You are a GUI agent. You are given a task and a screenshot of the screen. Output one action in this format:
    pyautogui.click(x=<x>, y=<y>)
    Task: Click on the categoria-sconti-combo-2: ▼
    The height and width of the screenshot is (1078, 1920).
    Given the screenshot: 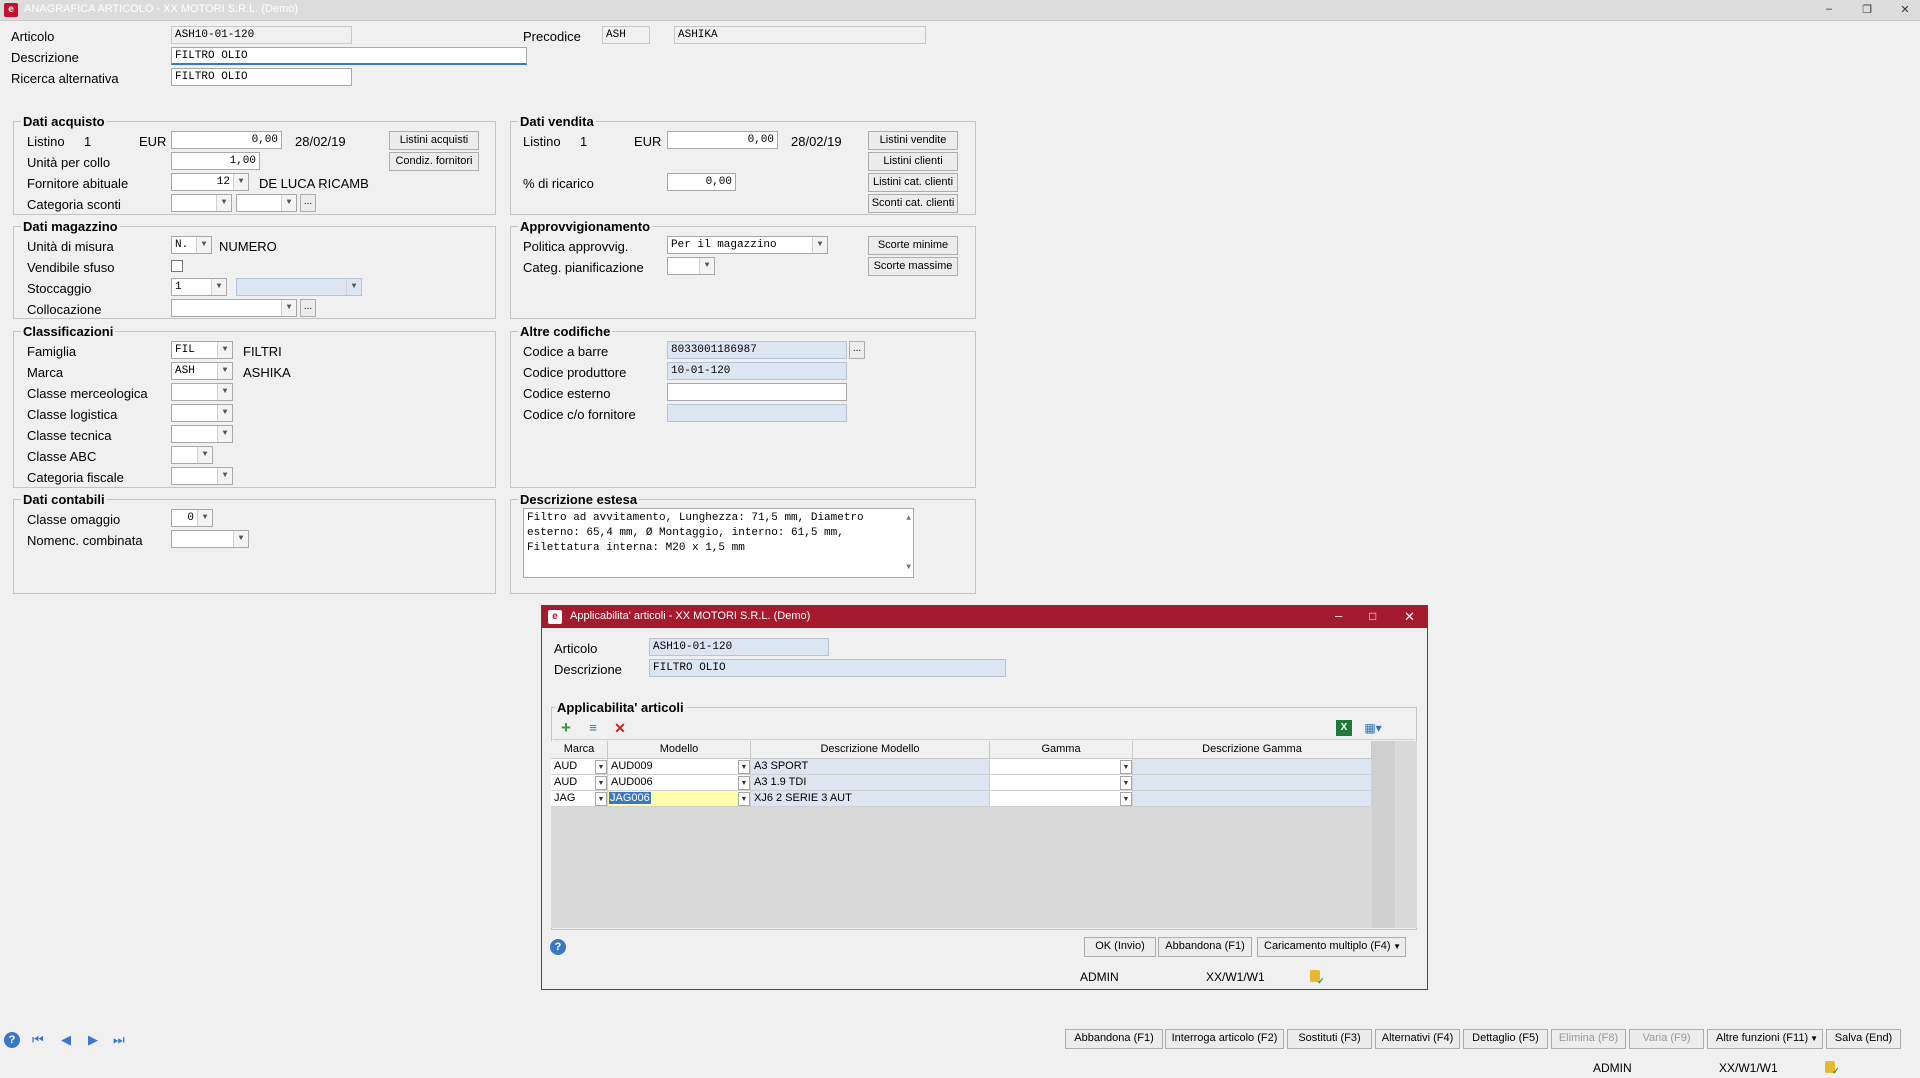 What is the action you would take?
    pyautogui.click(x=266, y=203)
    